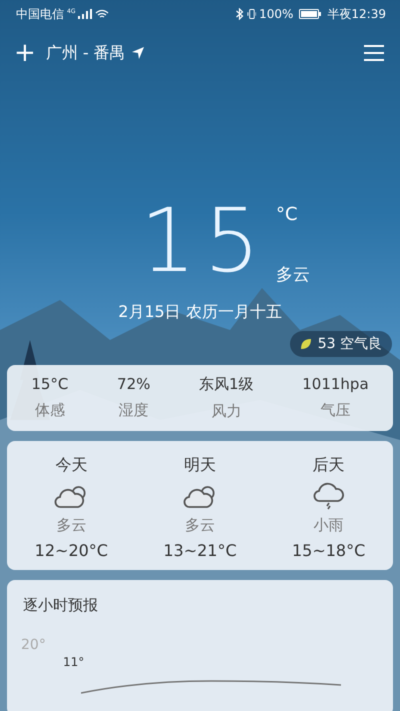  Describe the element at coordinates (73, 662) in the screenshot. I see `temperature-point-label: 11°` at that location.